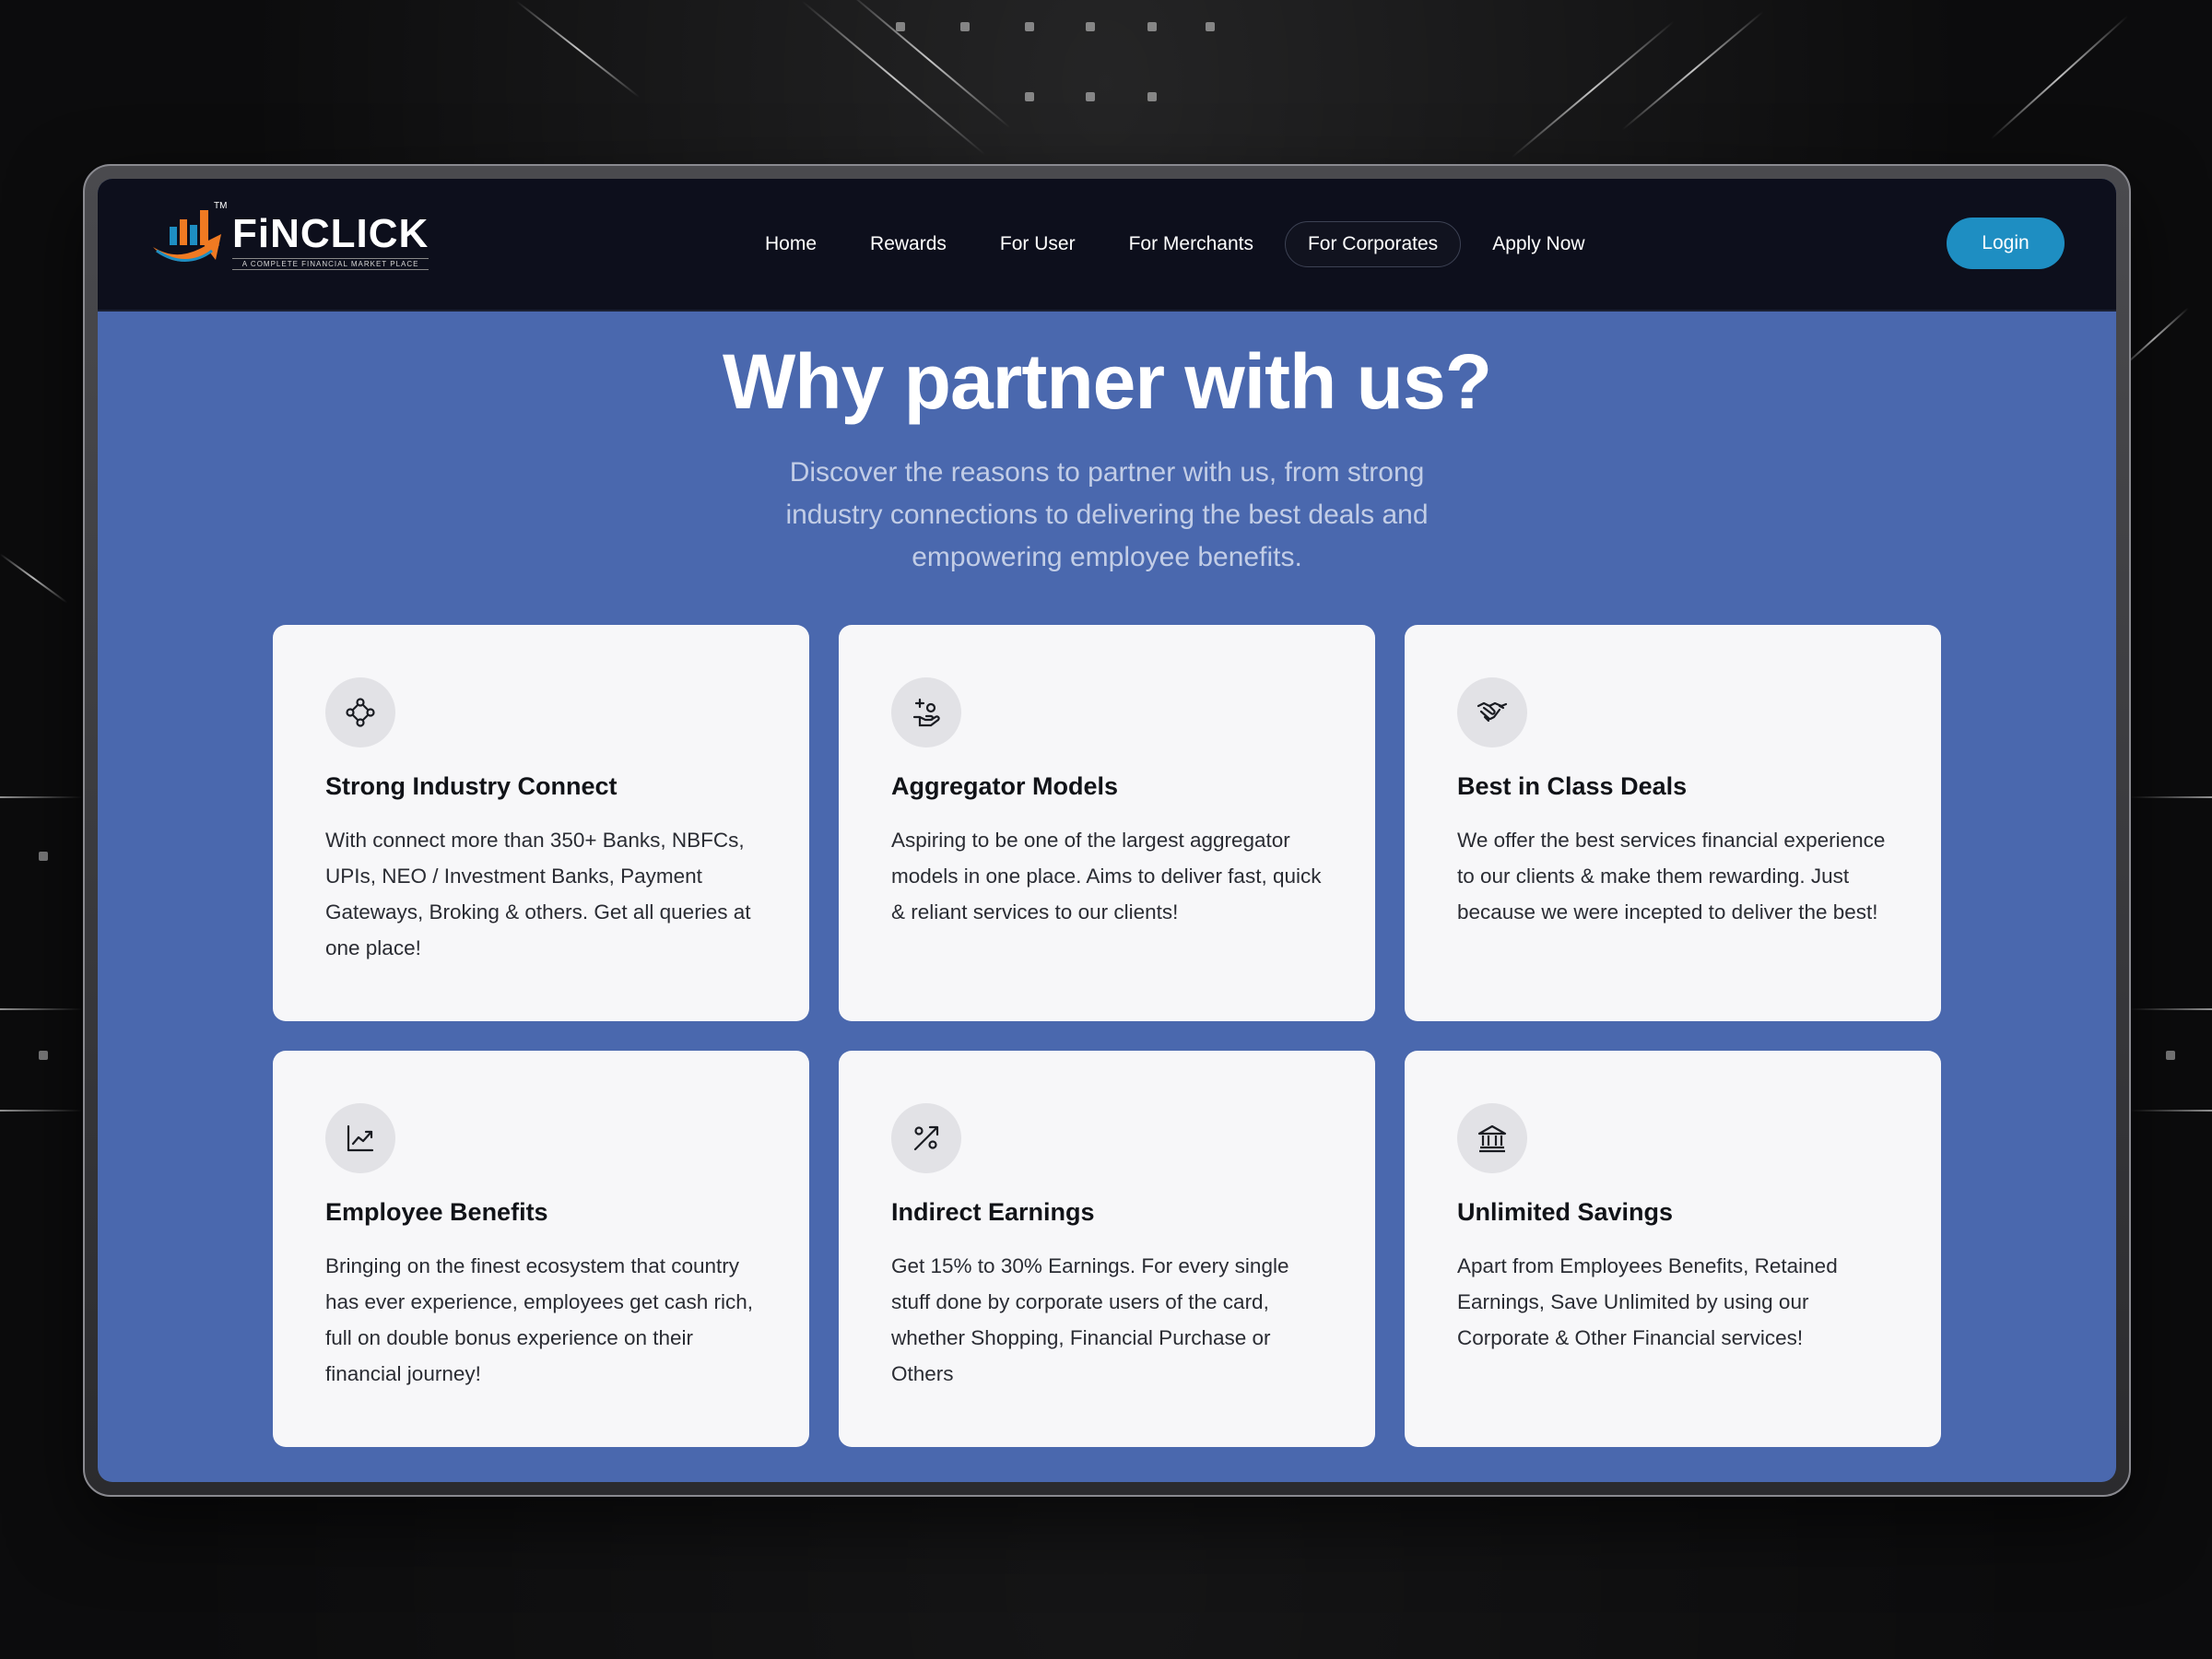  I want to click on handshake-icon, so click(1492, 712).